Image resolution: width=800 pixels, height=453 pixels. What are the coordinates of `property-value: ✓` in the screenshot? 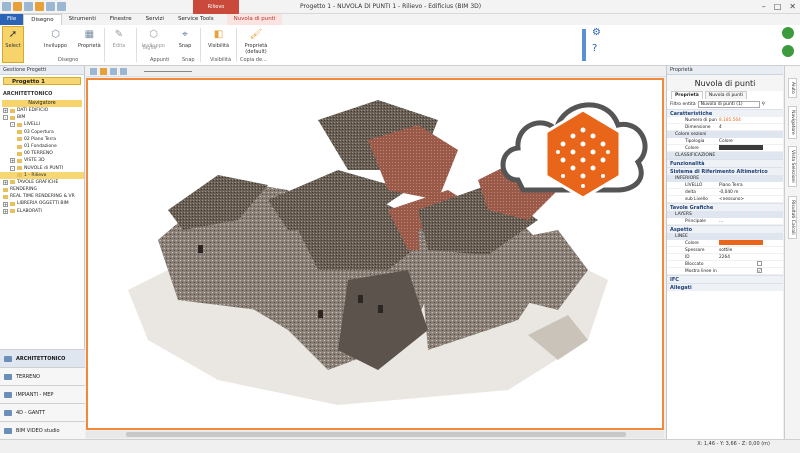 It's located at (750, 271).